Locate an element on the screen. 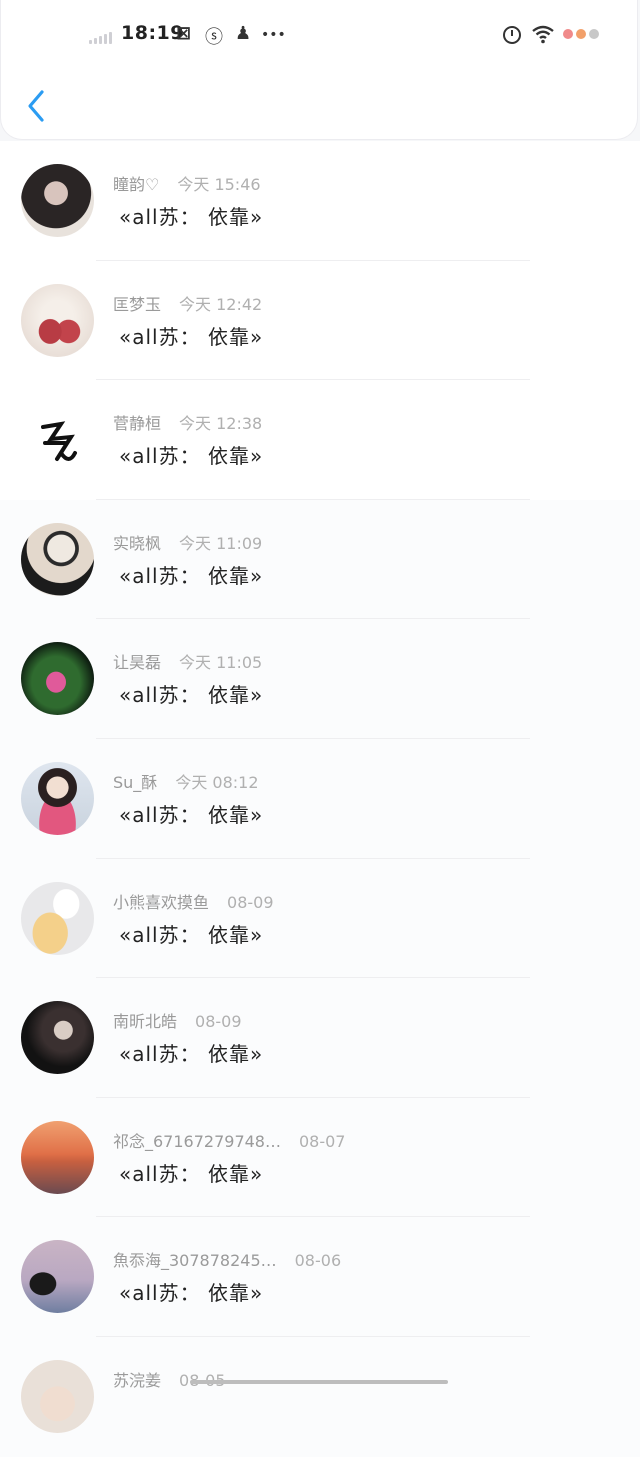 The image size is (640, 1457). battery-icon is located at coordinates (581, 34).